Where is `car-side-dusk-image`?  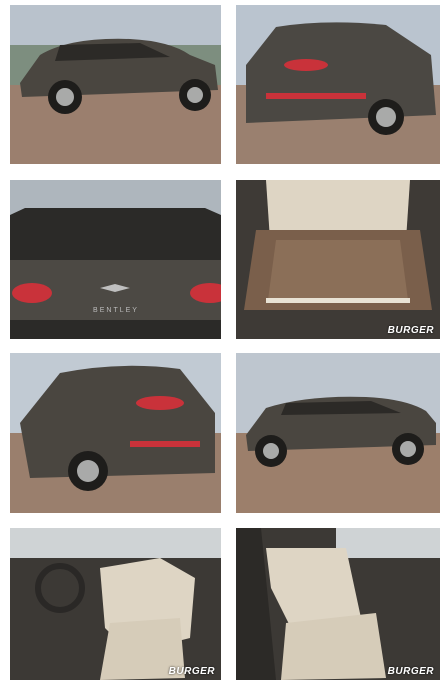
car-side-dusk-image is located at coordinates (338, 433).